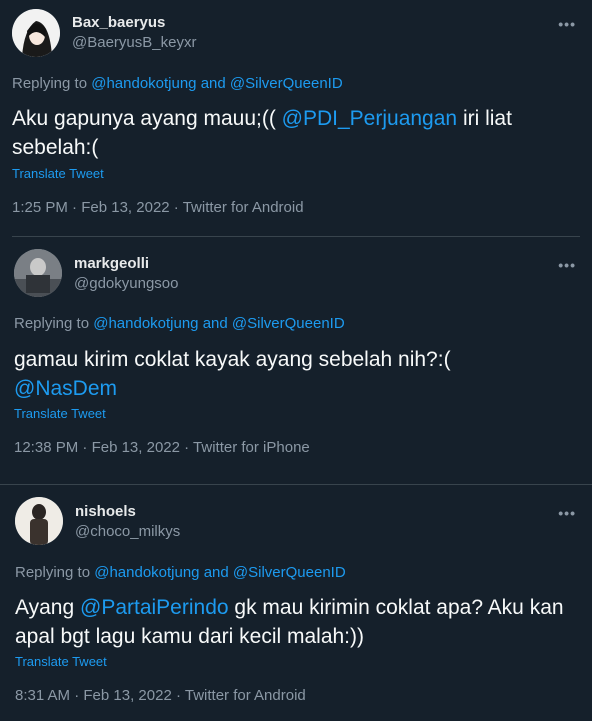  I want to click on display-name: nishoels, so click(105, 511).